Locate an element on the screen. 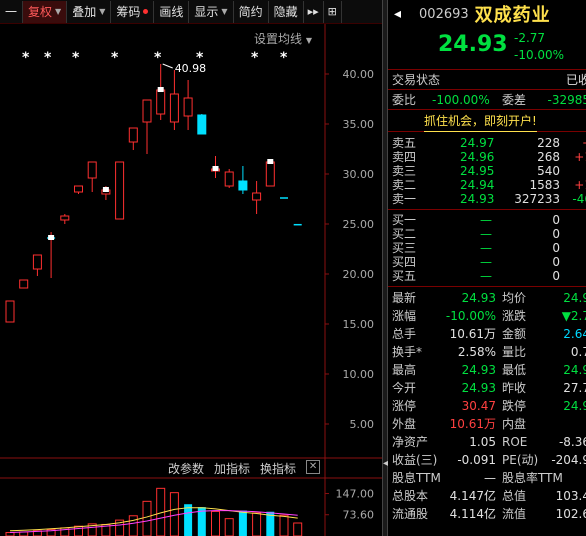  quote-label: 收益(三) is located at coordinates (415, 460).